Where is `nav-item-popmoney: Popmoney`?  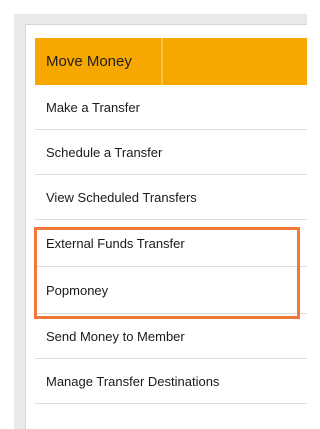
nav-item-popmoney: Popmoney is located at coordinates (171, 290).